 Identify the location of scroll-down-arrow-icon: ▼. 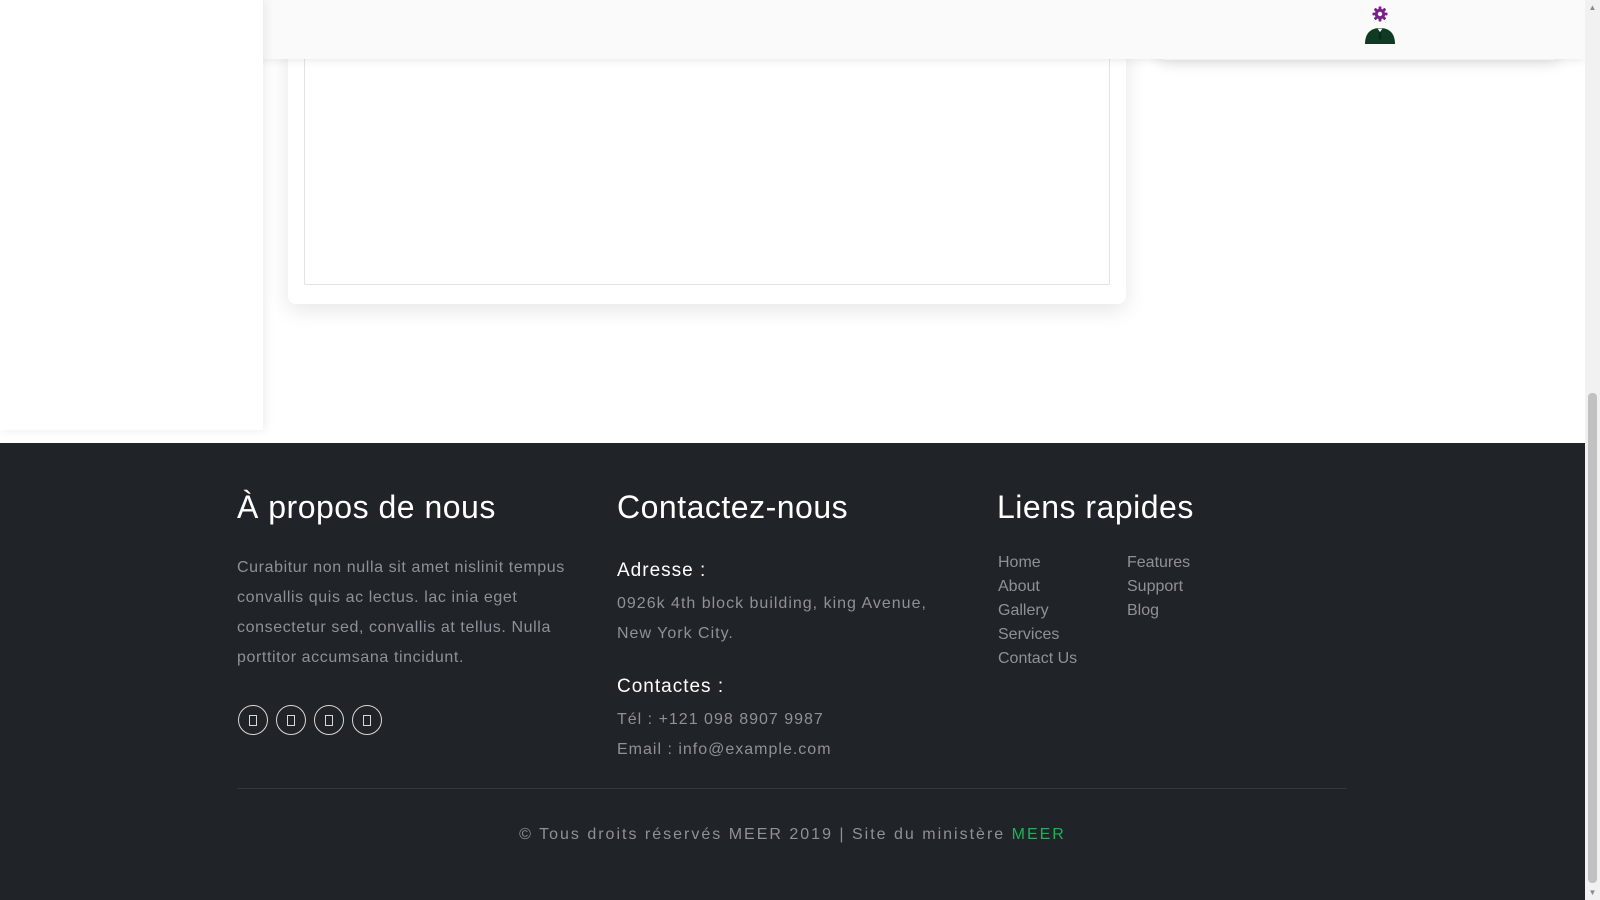
(1592, 892).